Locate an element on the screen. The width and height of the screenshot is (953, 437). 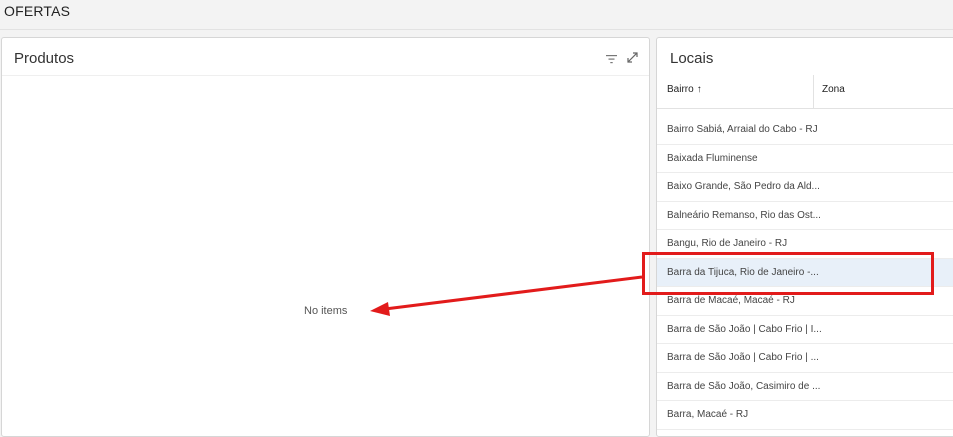
expand-icon is located at coordinates (632, 57).